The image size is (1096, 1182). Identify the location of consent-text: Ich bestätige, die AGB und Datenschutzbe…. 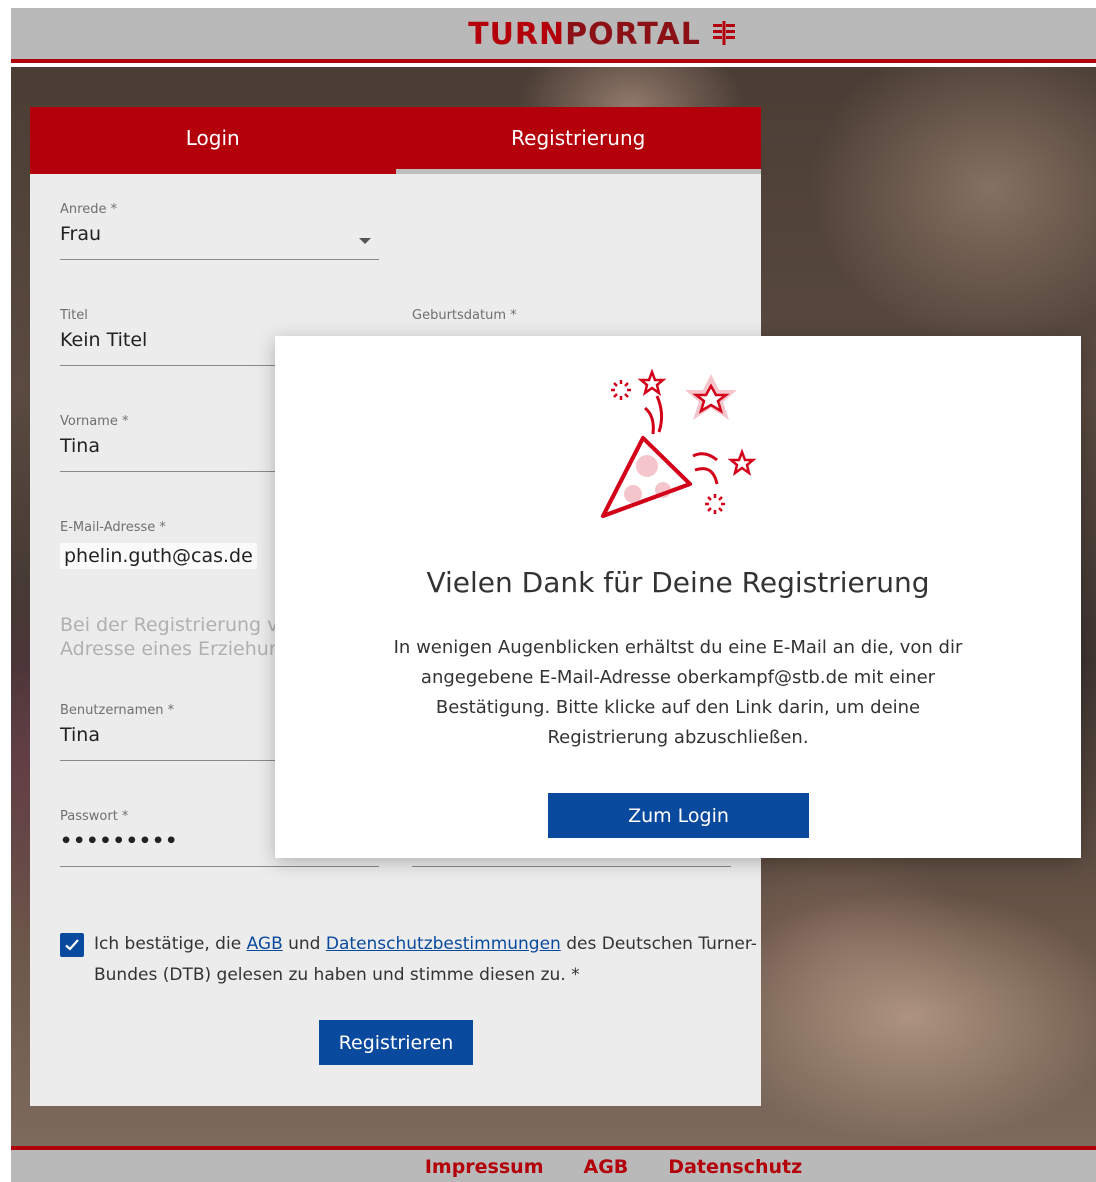
(425, 959).